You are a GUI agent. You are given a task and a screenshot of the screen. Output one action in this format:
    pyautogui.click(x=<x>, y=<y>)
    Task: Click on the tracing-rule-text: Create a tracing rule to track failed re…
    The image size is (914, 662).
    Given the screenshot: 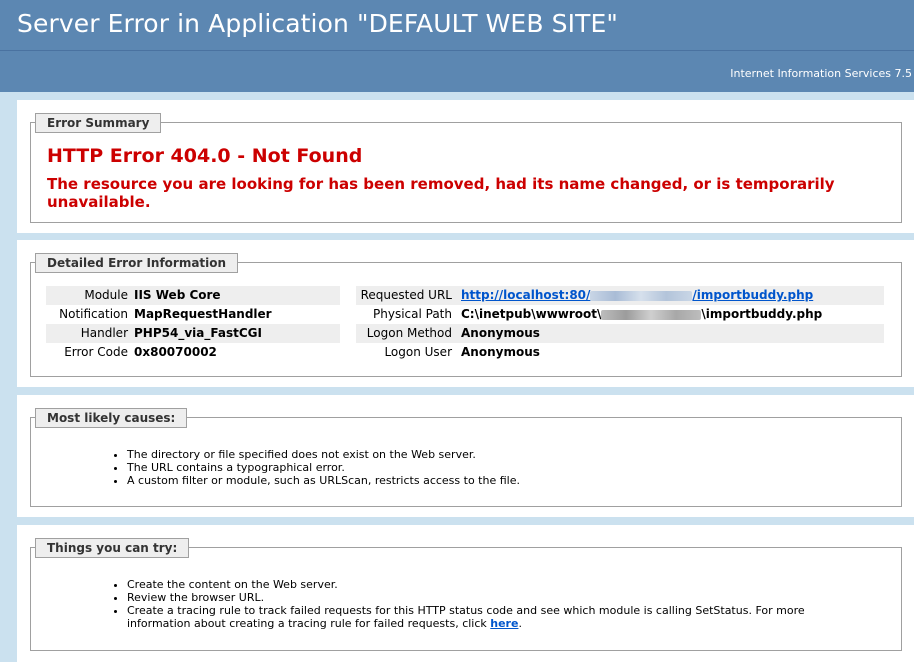 What is the action you would take?
    pyautogui.click(x=466, y=617)
    